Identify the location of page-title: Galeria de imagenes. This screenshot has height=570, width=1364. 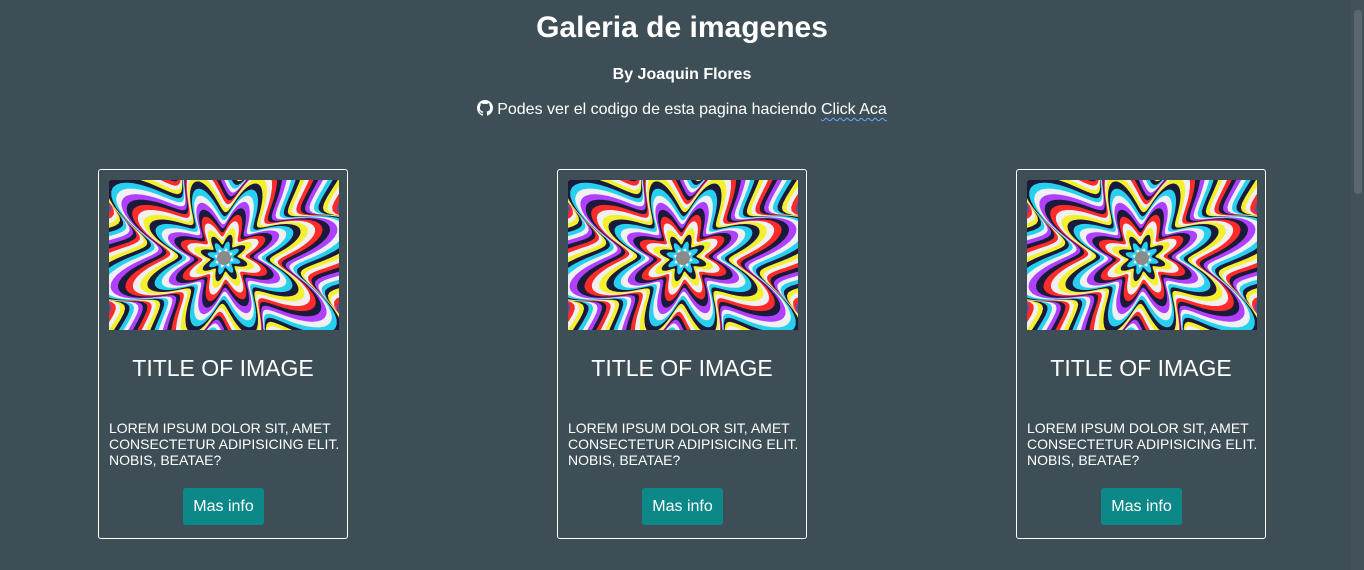
(682, 27).